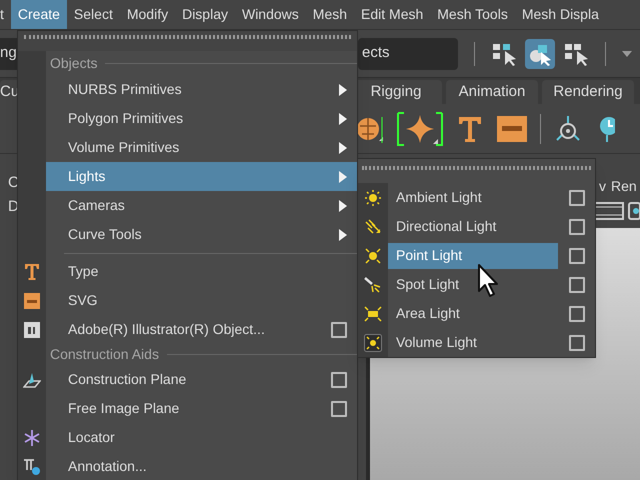  I want to click on section-header: Construction Aids, so click(104, 354).